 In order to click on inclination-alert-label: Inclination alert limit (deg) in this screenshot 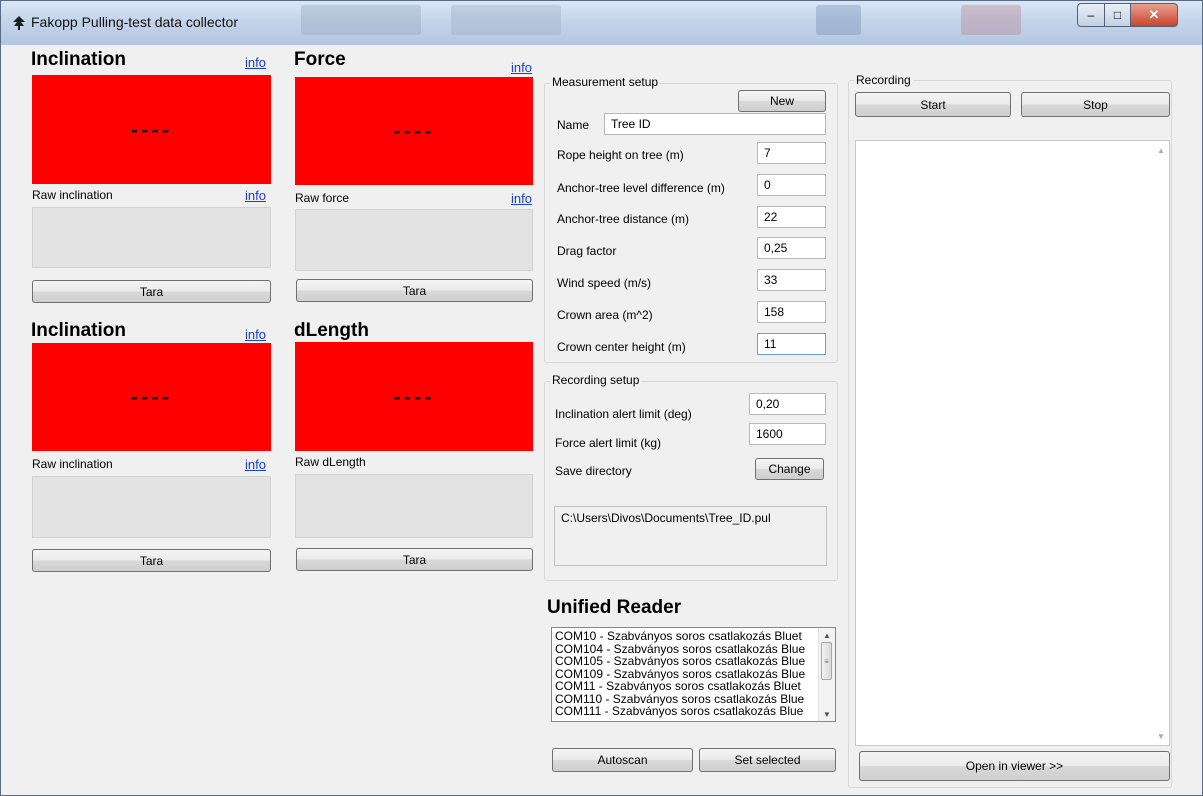, I will do `click(623, 414)`.